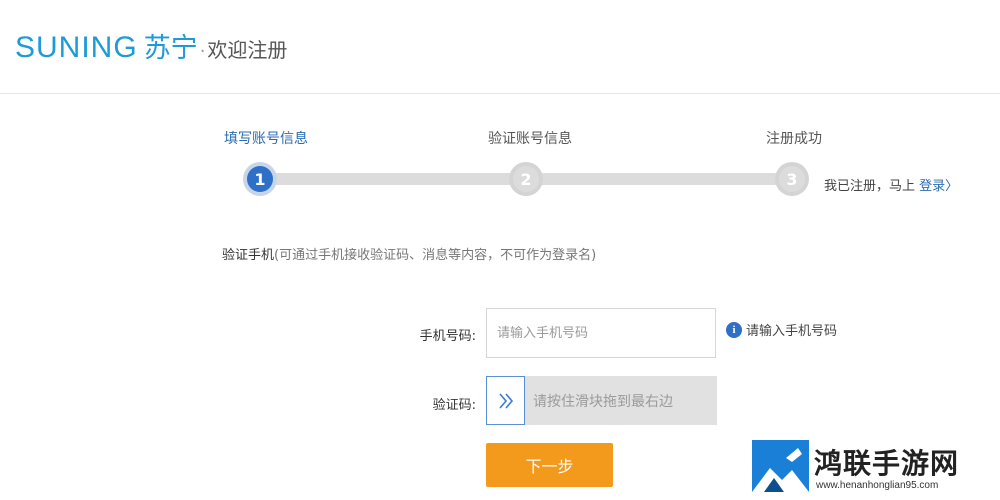 This screenshot has width=1000, height=500. Describe the element at coordinates (887, 463) in the screenshot. I see `watermark-title: 鸿联手游网` at that location.